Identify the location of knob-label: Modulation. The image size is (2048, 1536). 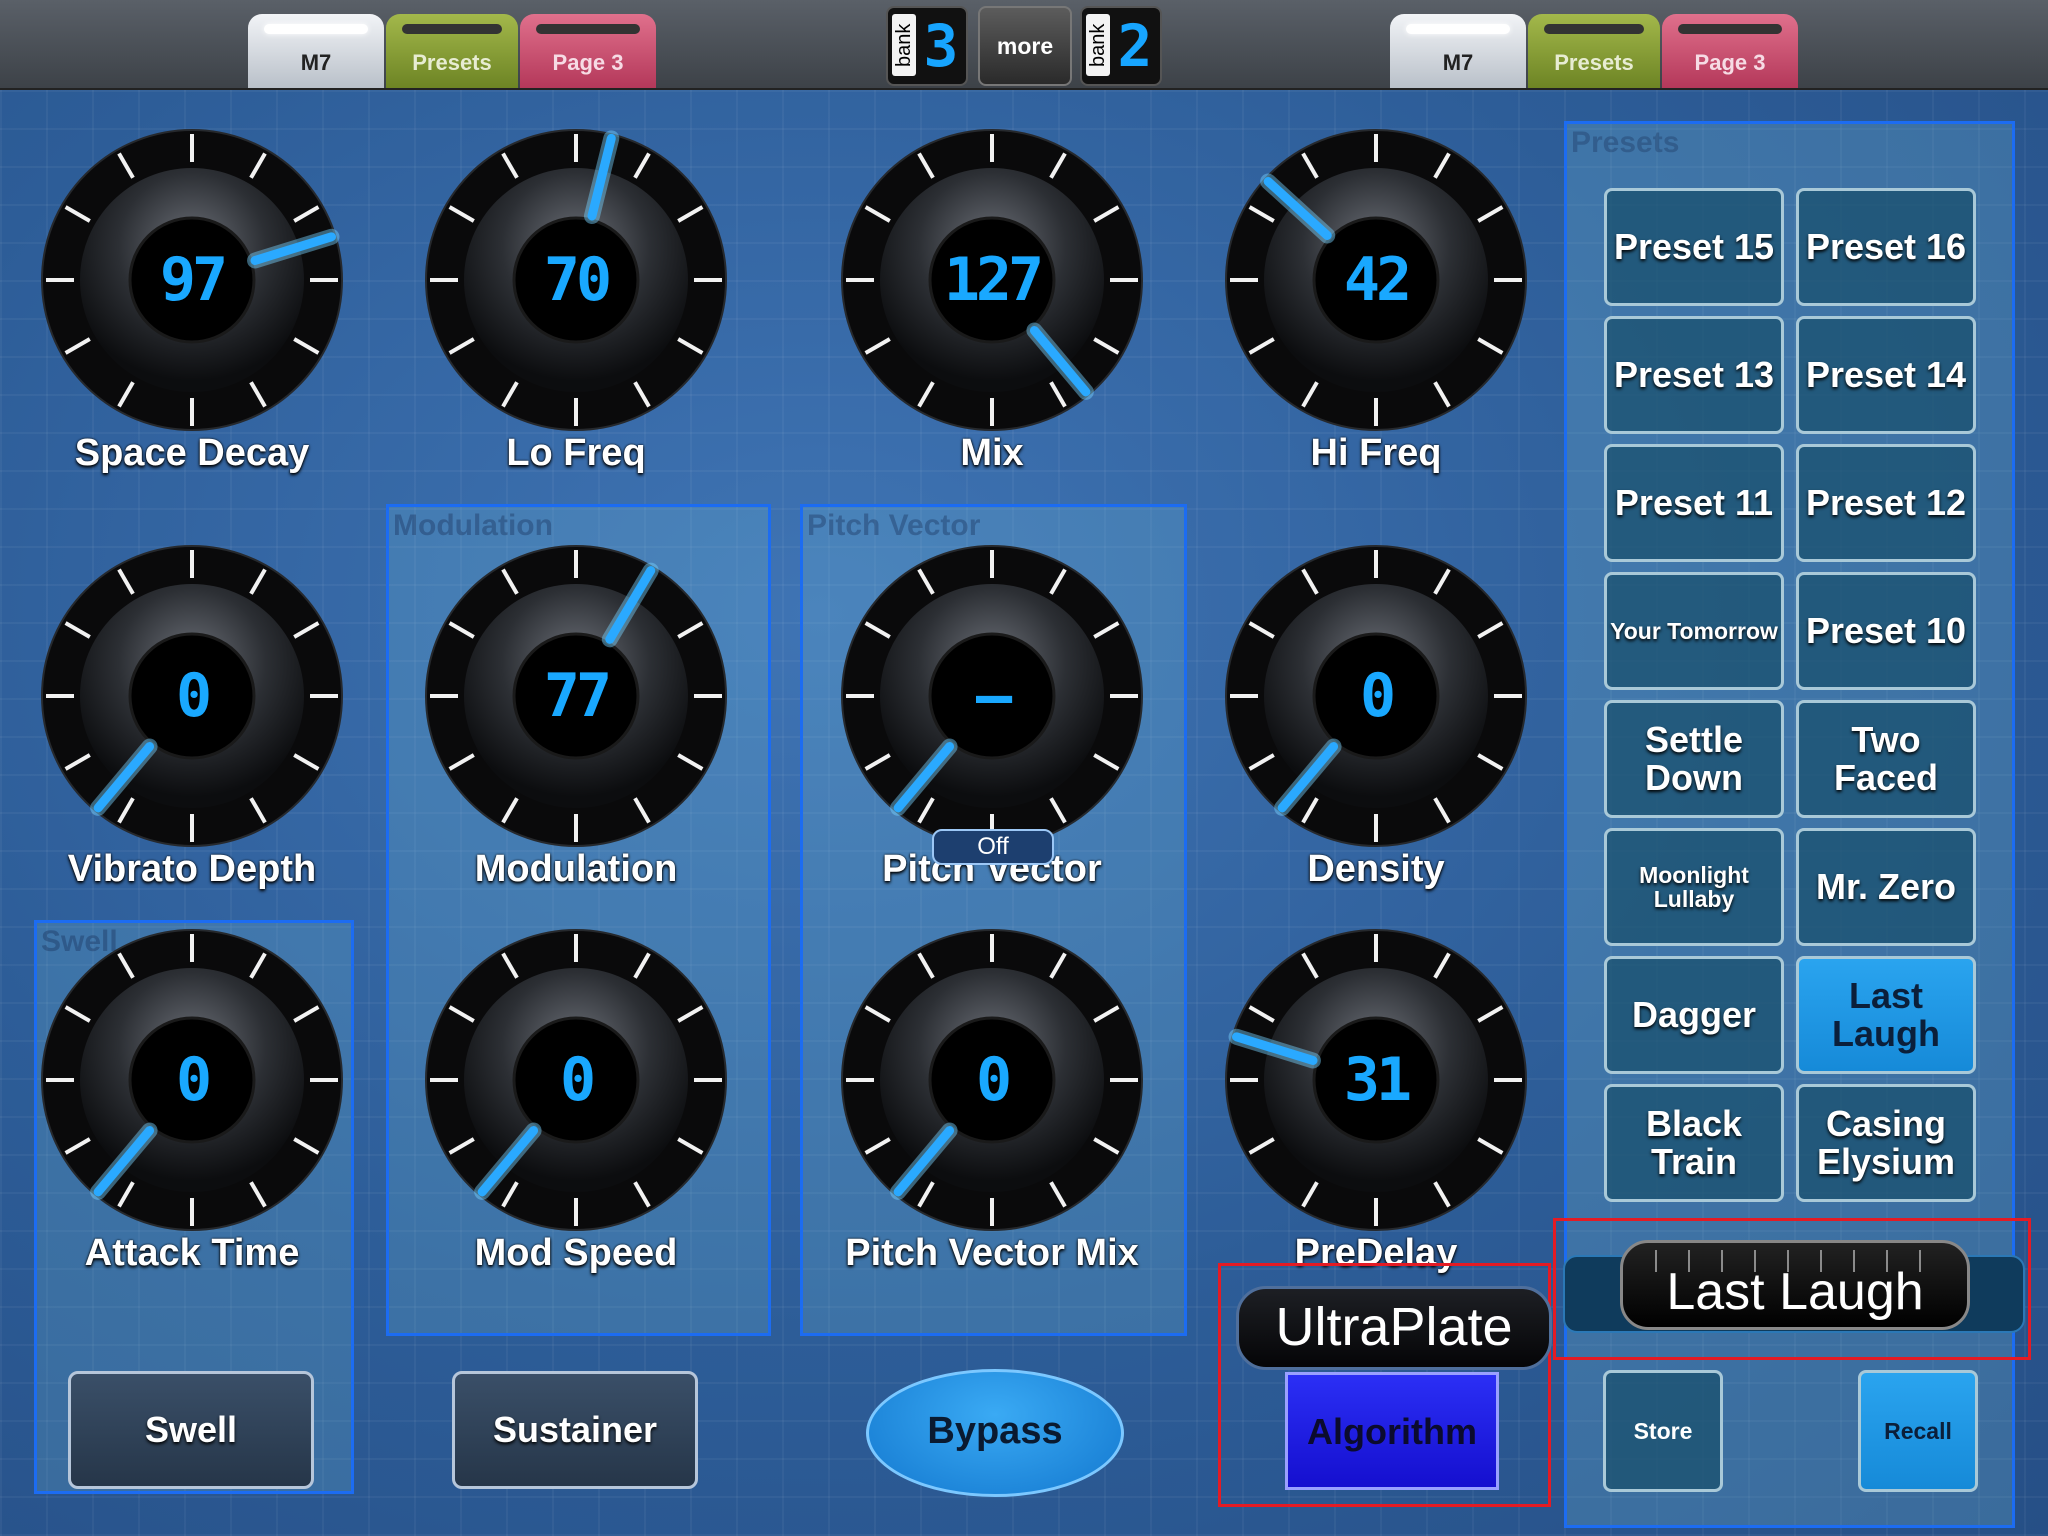
(576, 869).